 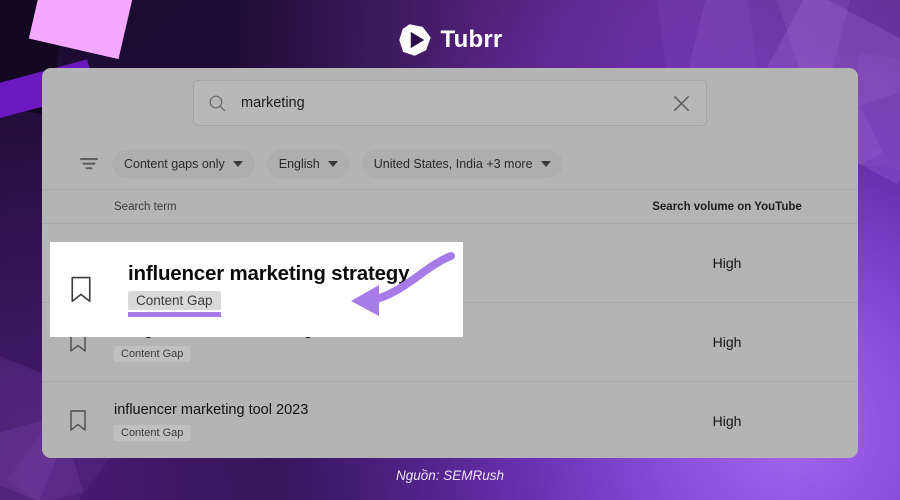 What do you see at coordinates (681, 103) in the screenshot?
I see `close-icon` at bounding box center [681, 103].